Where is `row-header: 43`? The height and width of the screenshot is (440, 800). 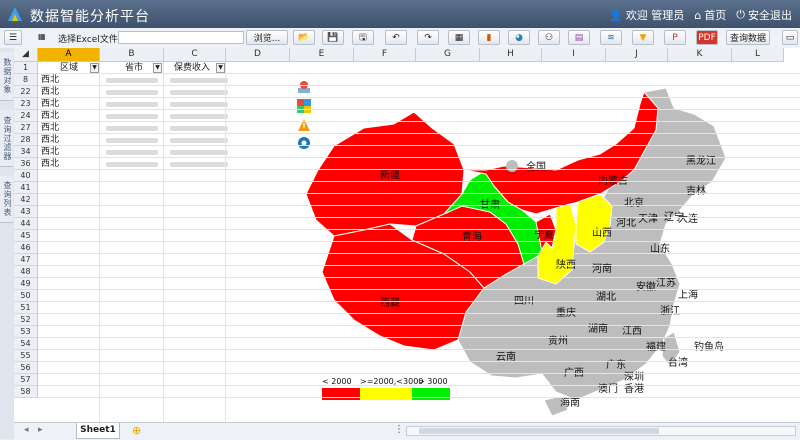
row-header: 43 is located at coordinates (26, 212).